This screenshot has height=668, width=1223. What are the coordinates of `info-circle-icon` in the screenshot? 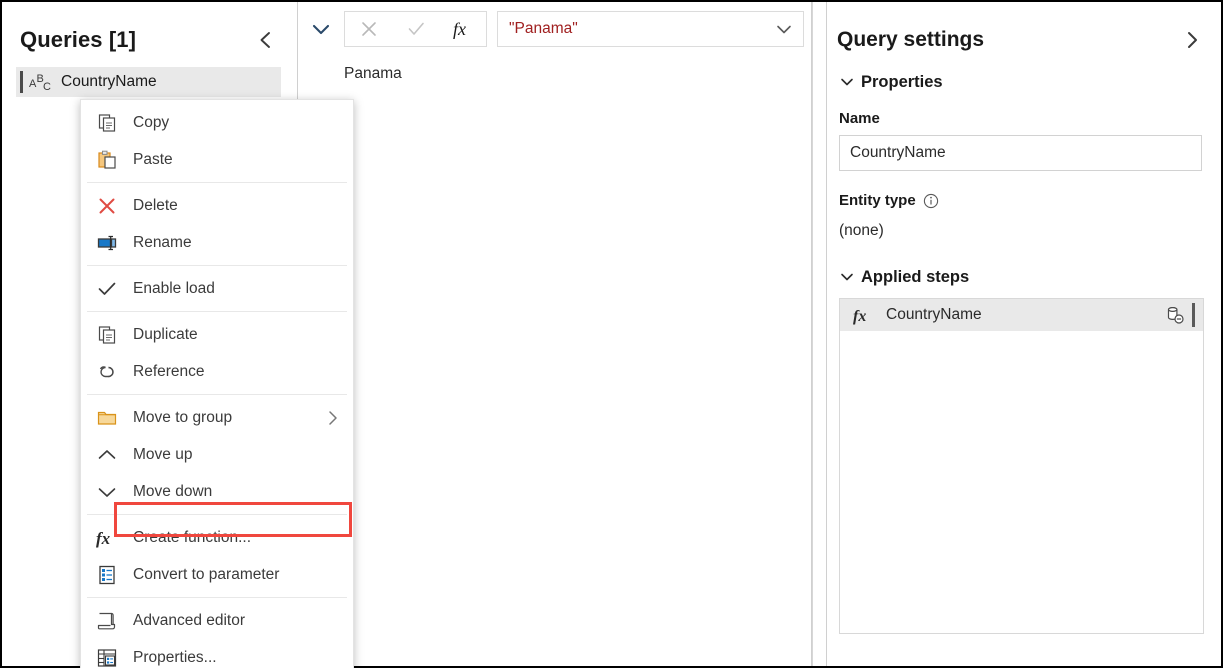 It's located at (931, 201).